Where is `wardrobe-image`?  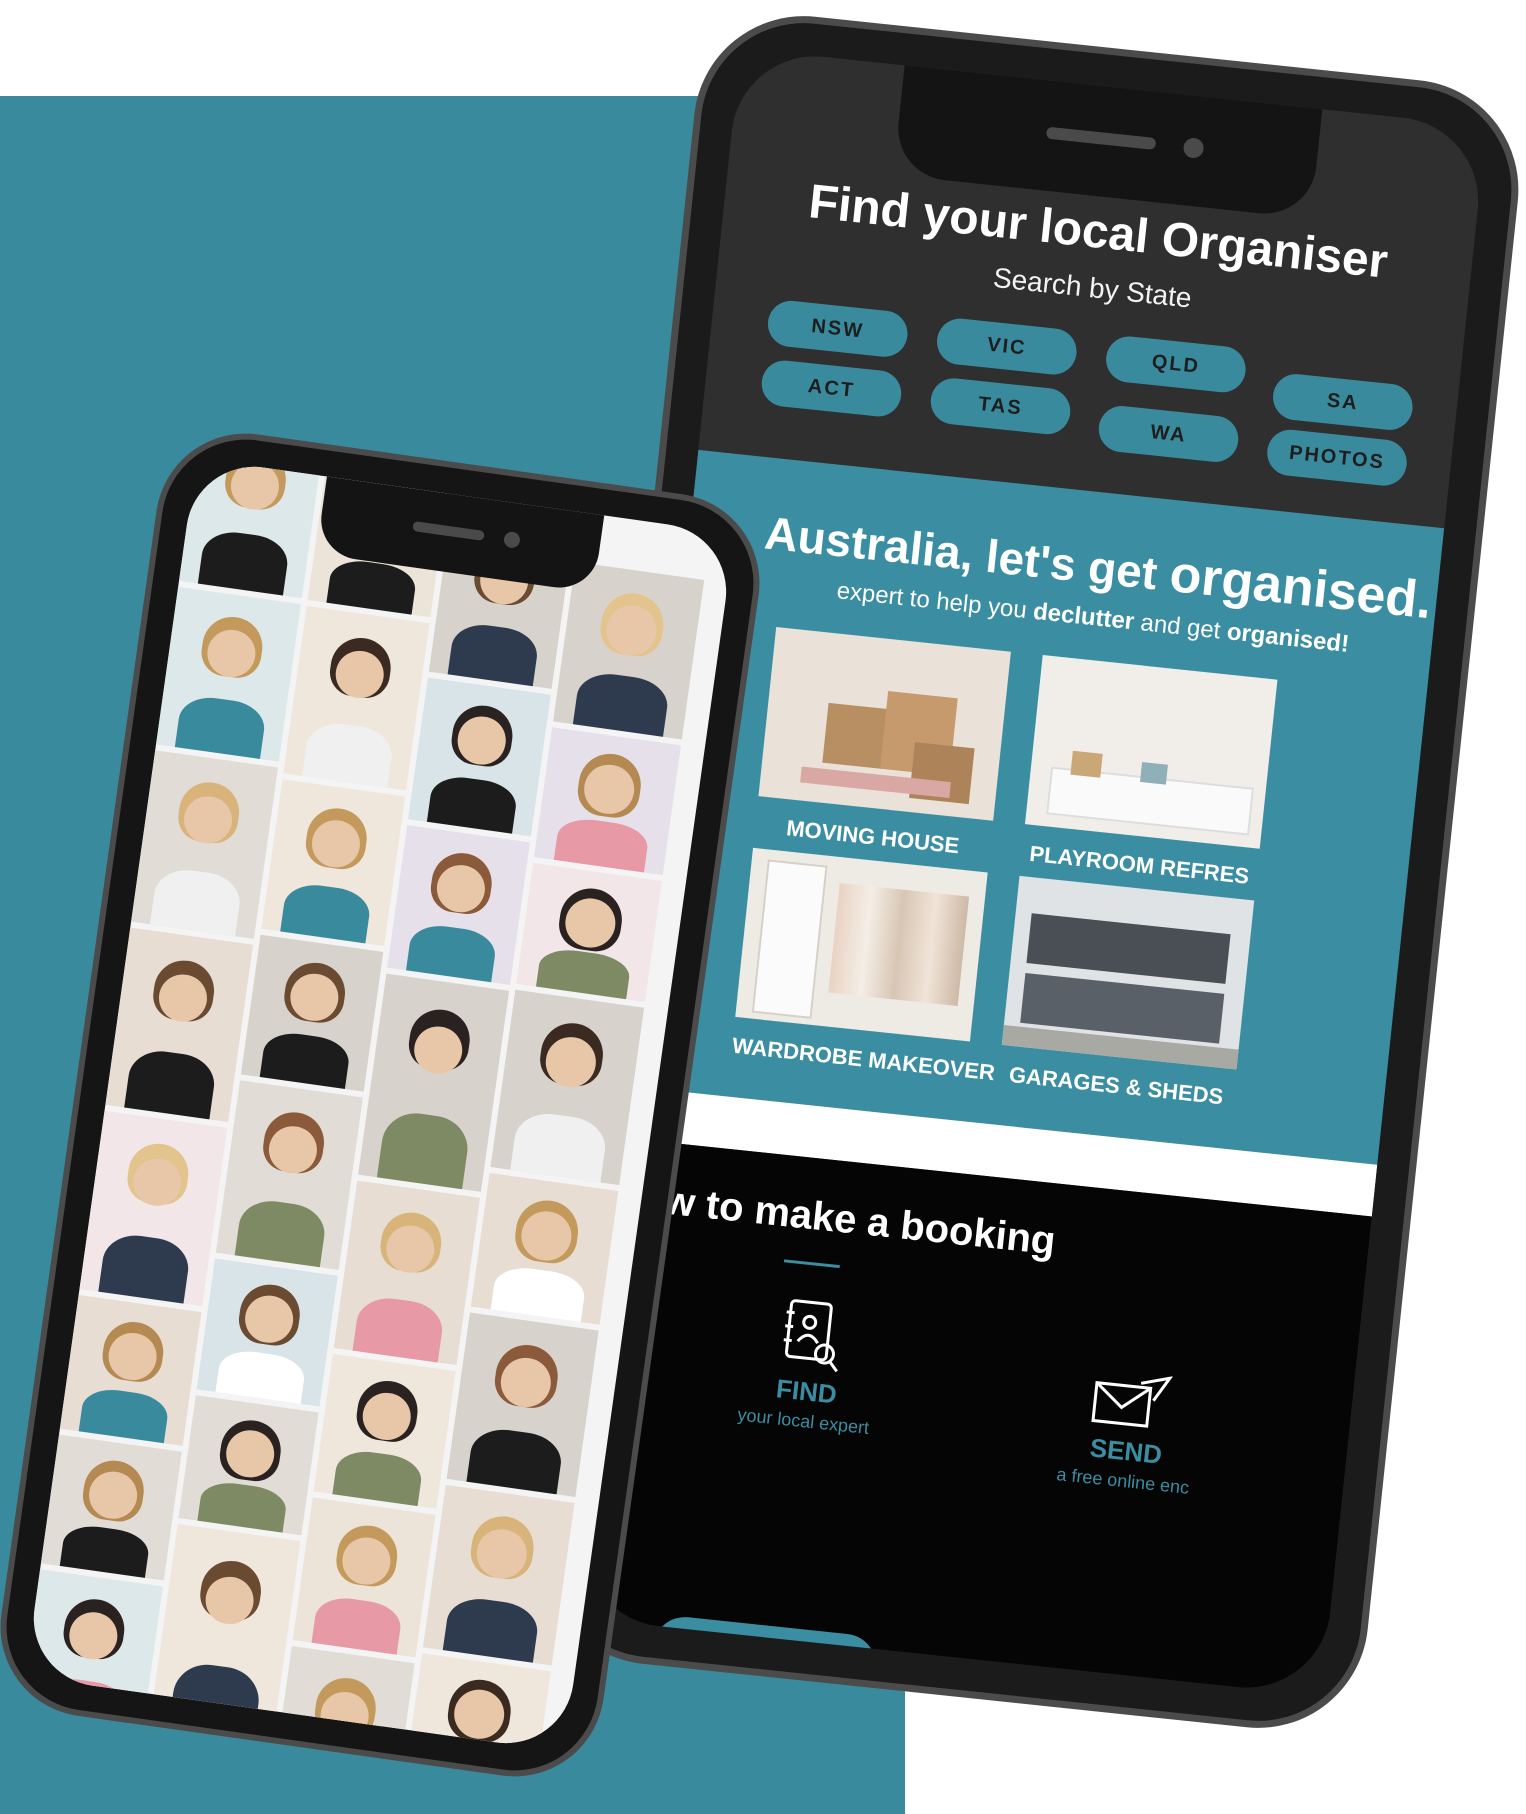
wardrobe-image is located at coordinates (861, 944).